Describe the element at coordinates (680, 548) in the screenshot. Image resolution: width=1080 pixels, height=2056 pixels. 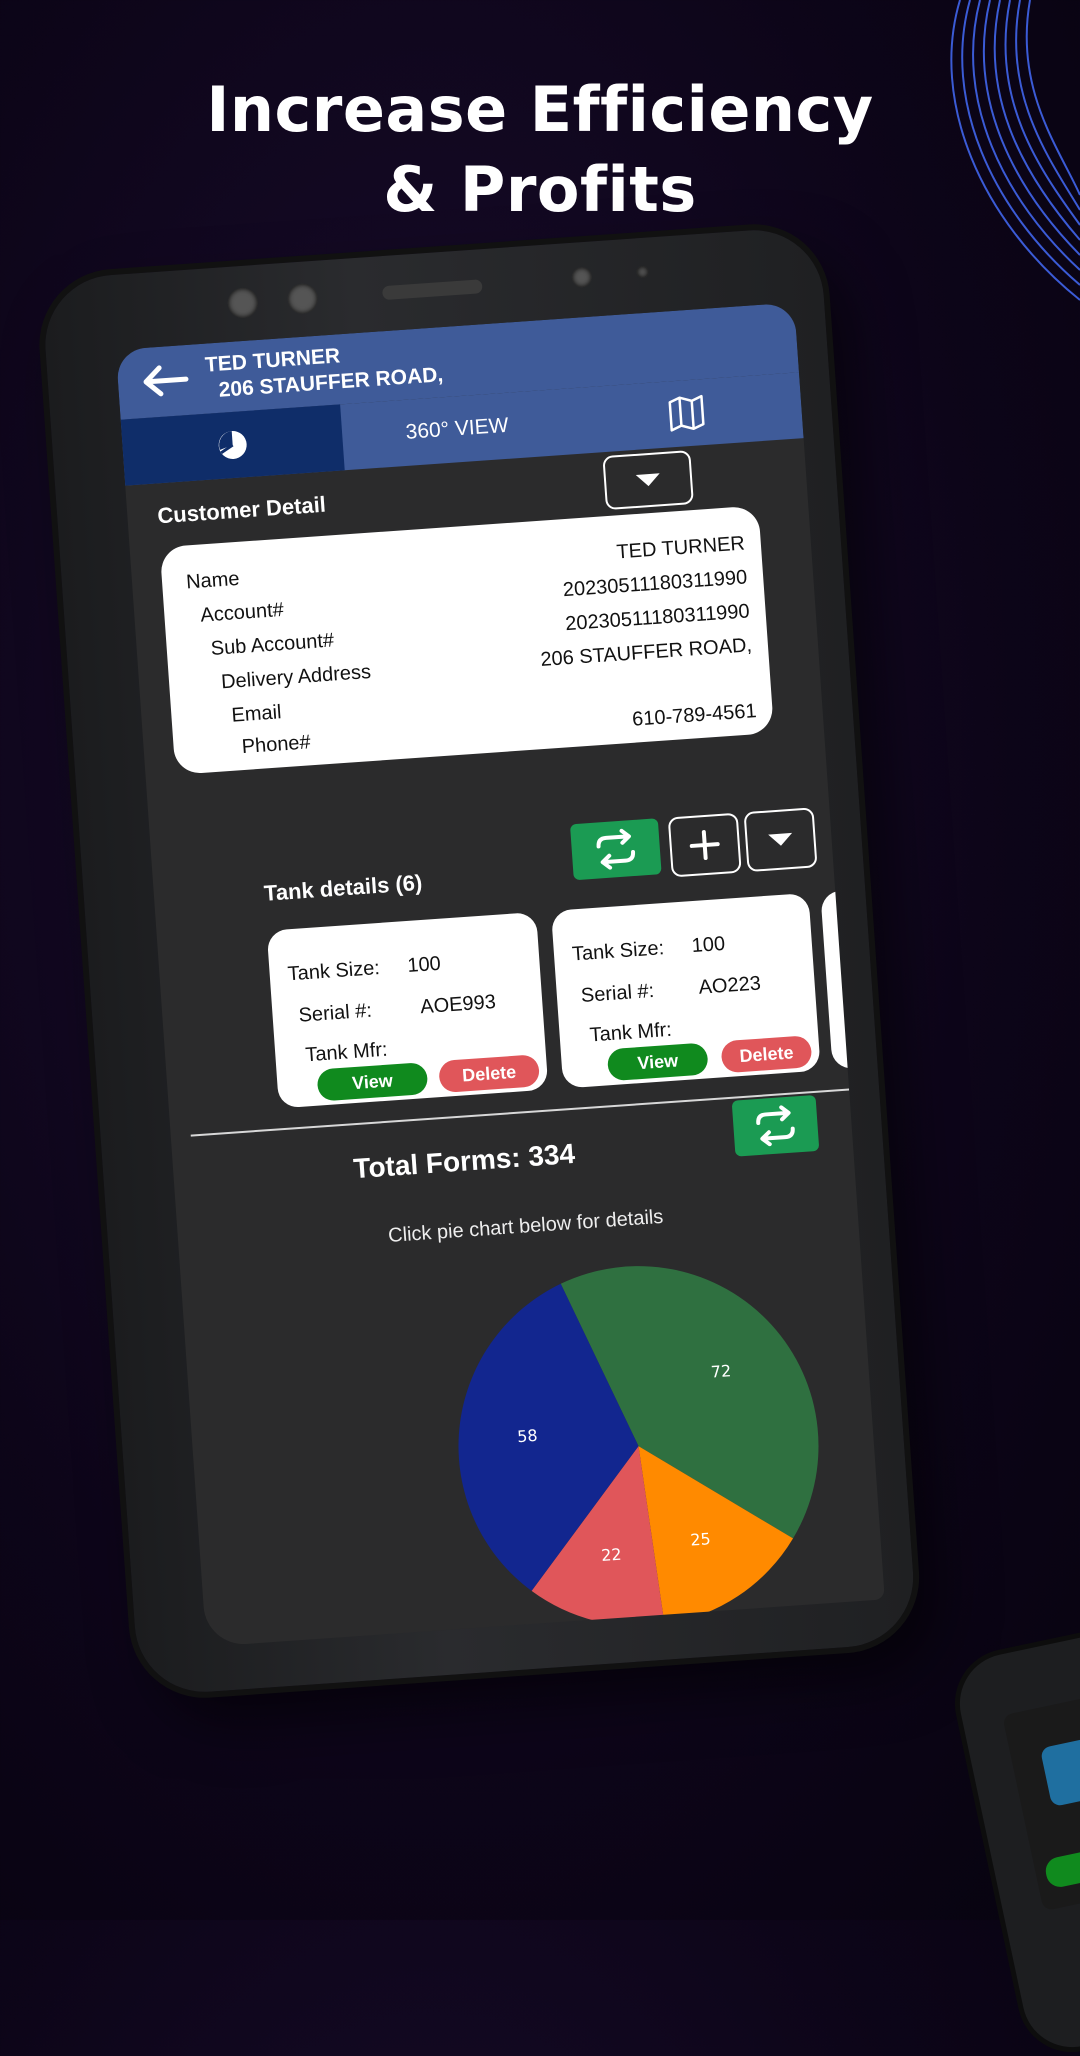
I see `row-value: TED TURNER` at that location.